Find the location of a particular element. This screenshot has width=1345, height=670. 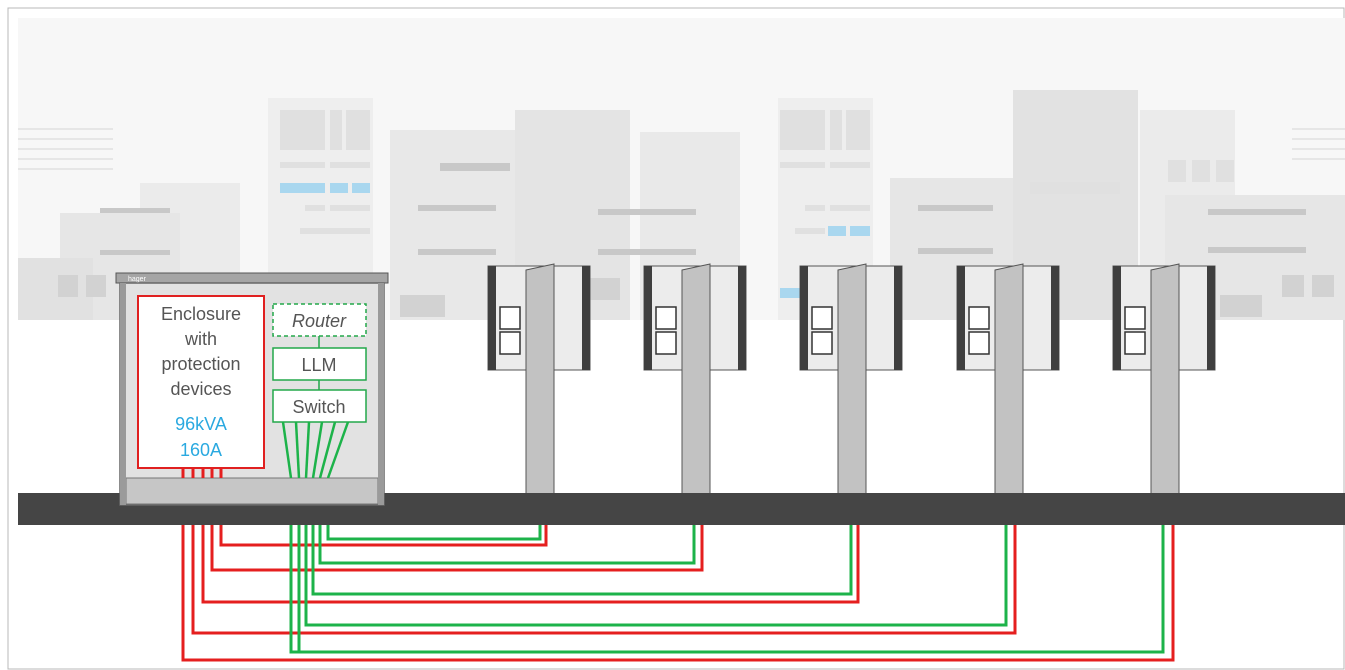

power-rating-kva: 96kVA is located at coordinates (201, 424).